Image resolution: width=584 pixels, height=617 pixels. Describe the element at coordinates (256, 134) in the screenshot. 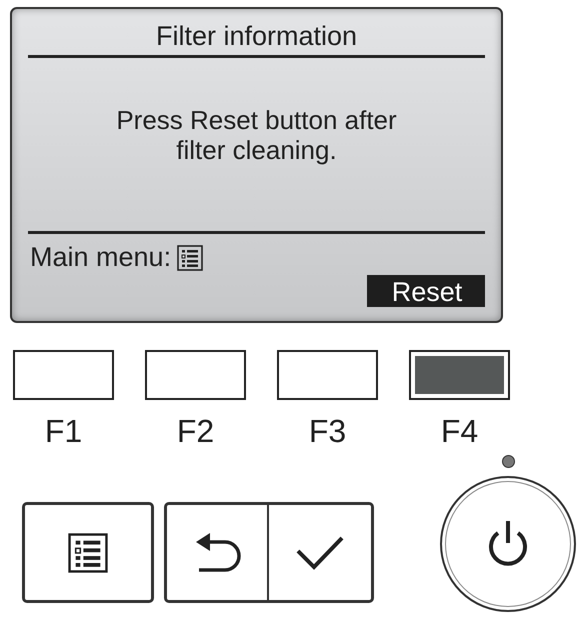

I see `screen-message: Press Reset button after filter cleaning.` at that location.